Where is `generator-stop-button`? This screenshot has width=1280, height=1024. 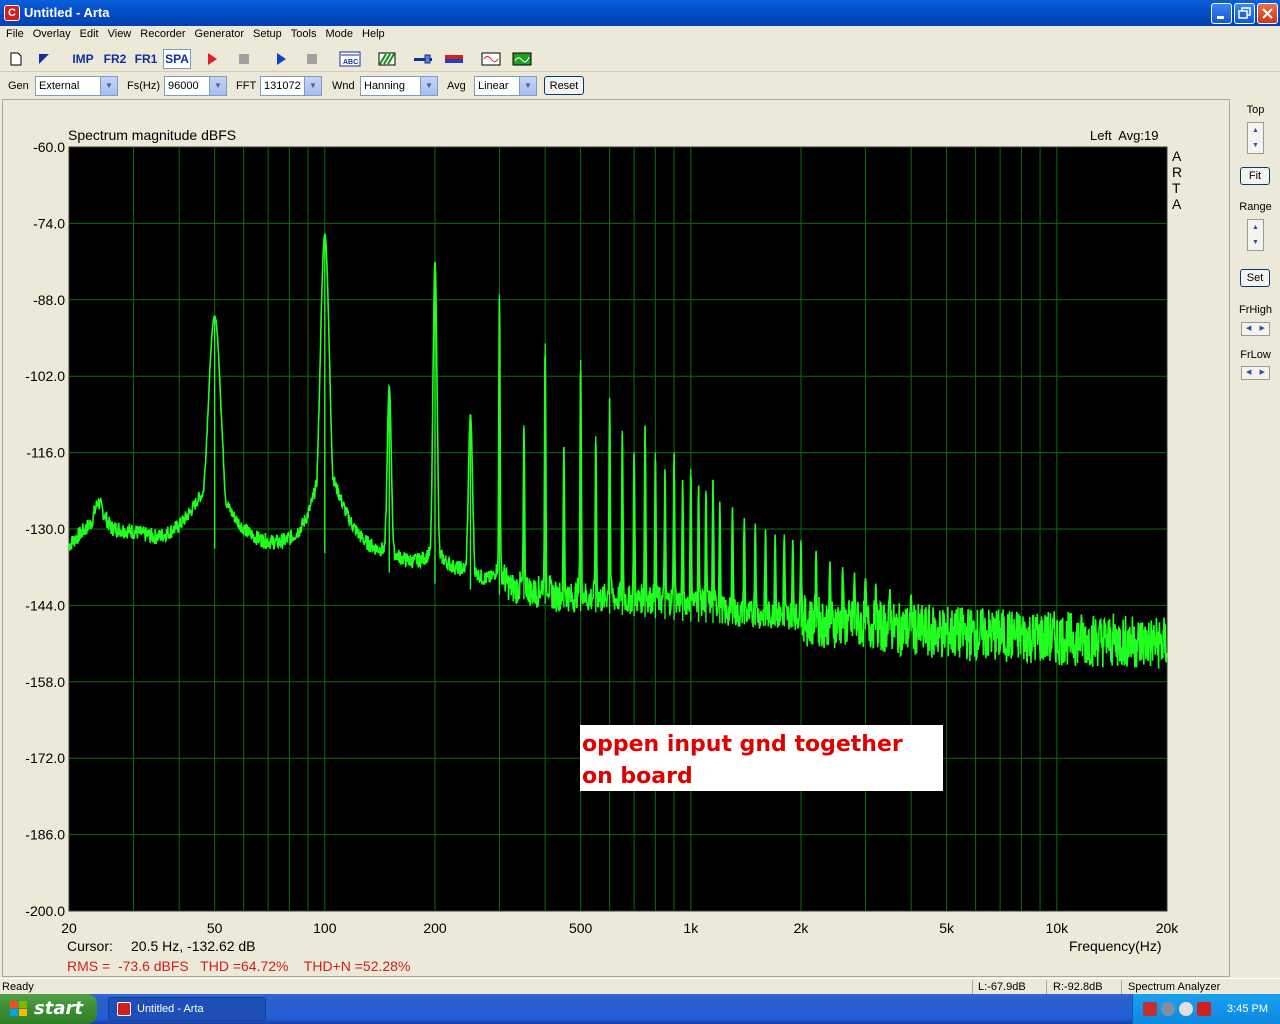 generator-stop-button is located at coordinates (312, 59).